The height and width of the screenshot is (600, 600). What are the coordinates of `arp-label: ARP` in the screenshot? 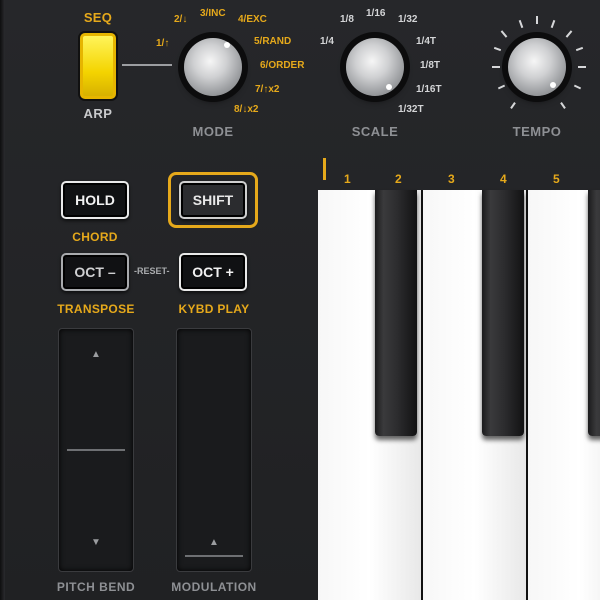 It's located at (98, 113).